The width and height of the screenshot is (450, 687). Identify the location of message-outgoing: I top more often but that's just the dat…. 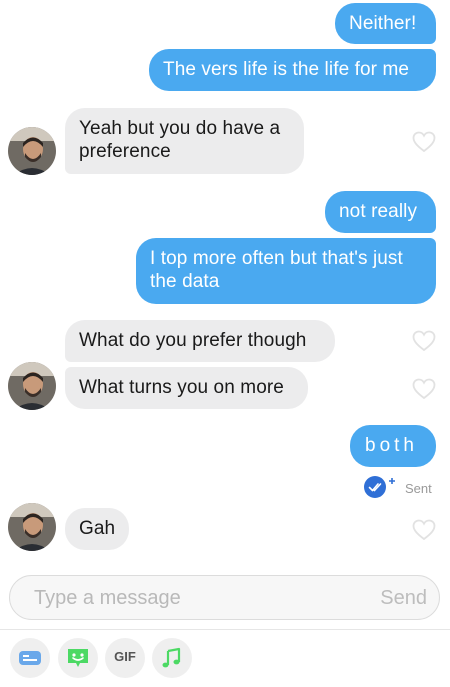
(286, 271).